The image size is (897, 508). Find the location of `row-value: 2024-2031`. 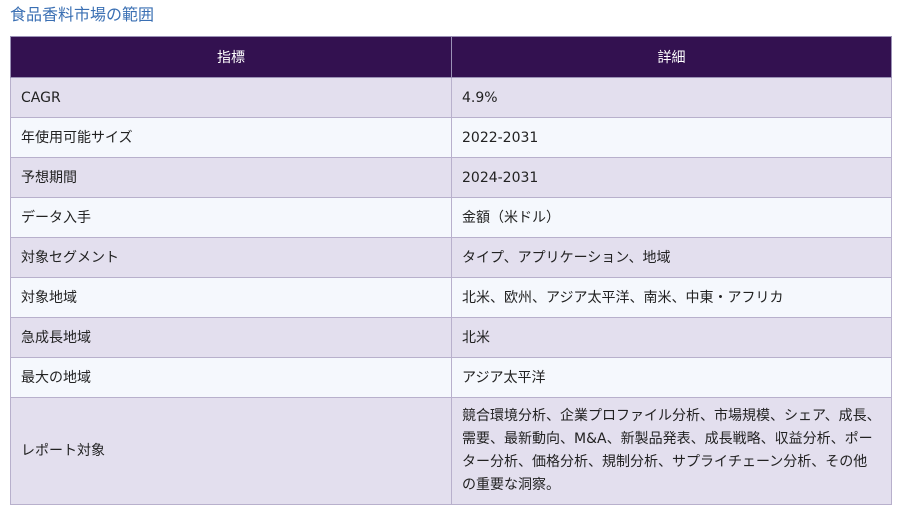

row-value: 2024-2031 is located at coordinates (671, 177).